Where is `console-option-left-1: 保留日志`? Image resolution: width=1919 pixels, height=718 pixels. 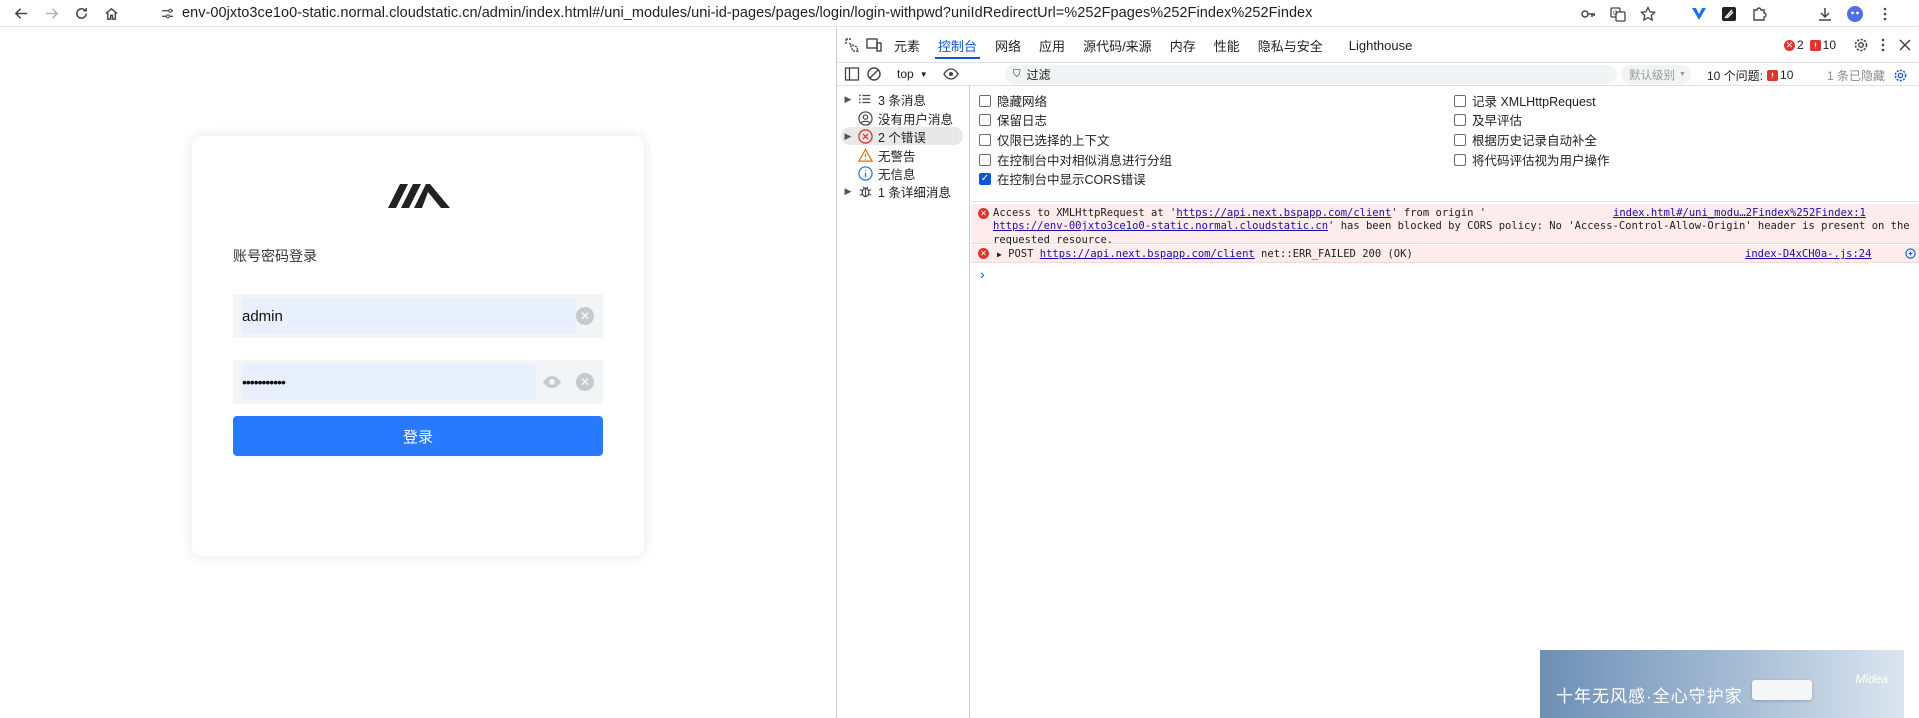 console-option-left-1: 保留日志 is located at coordinates (1013, 119).